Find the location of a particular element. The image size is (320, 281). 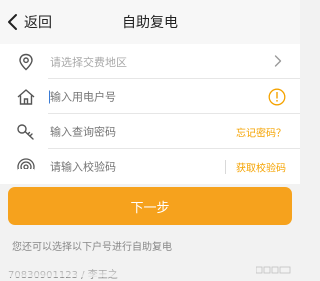

password-row: 忘记密码？ is located at coordinates (150, 131).